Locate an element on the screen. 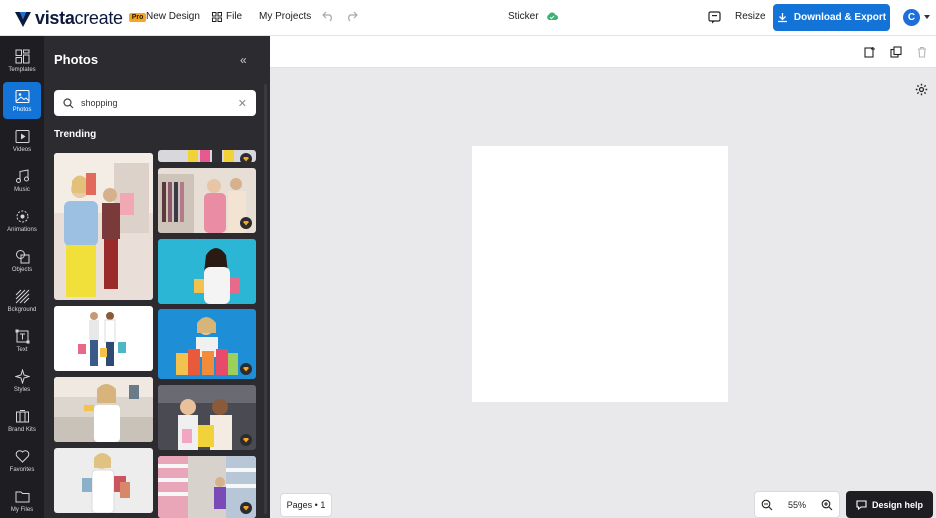 This screenshot has width=936, height=518. photo-women-shopping-mall is located at coordinates (103, 226).